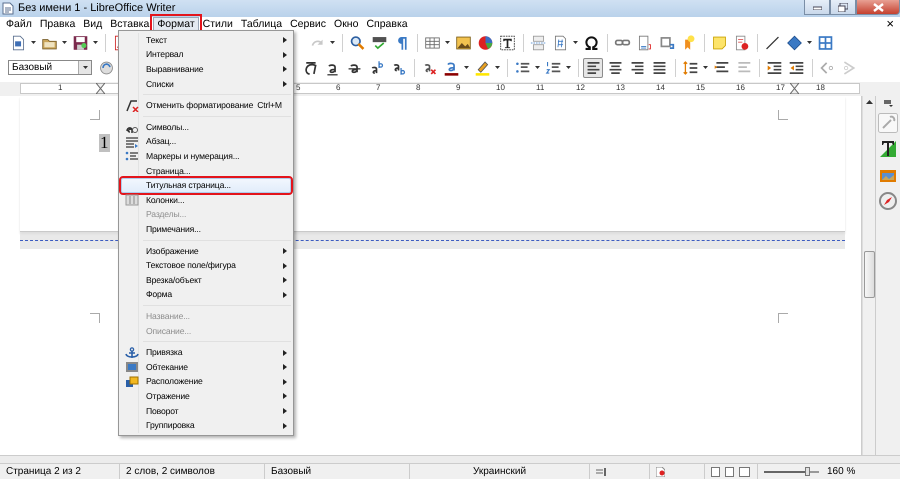 This screenshot has width=900, height=479. Describe the element at coordinates (132, 200) in the screenshot. I see `columns-icon` at that location.